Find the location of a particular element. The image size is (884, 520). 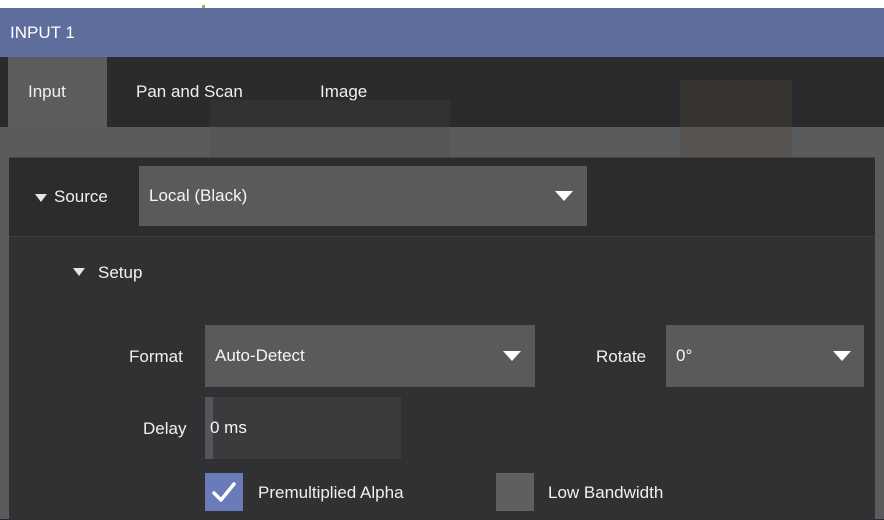

format-label: Format is located at coordinates (156, 356).